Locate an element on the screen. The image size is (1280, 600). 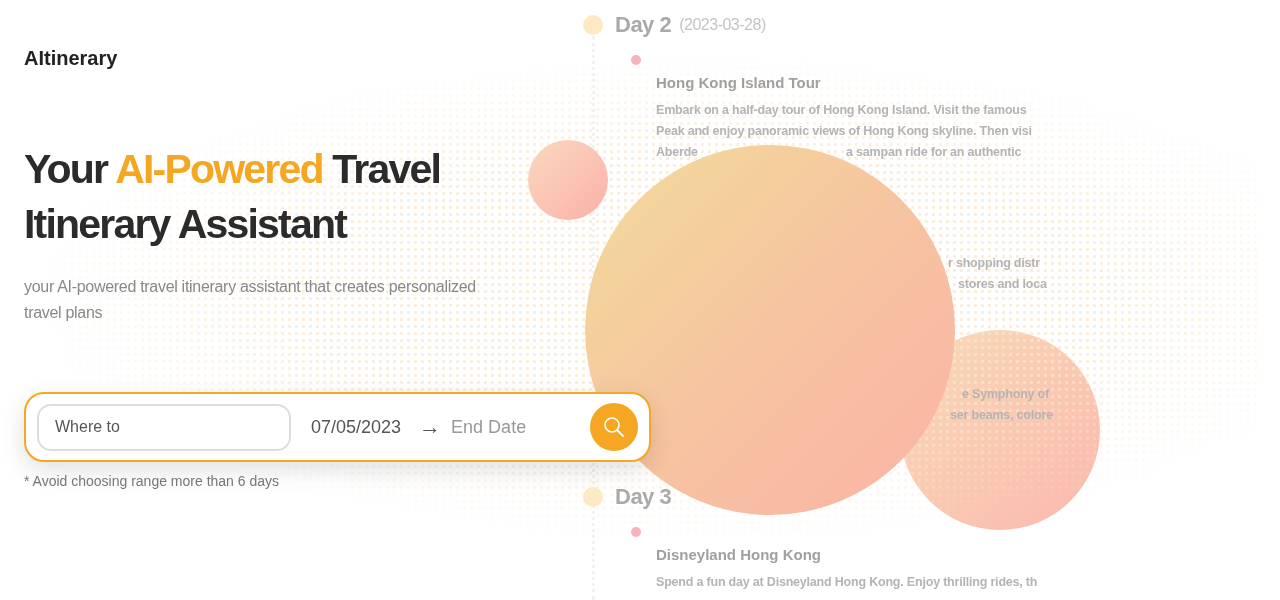
activity-description: a sampan ride for an authentic is located at coordinates (934, 152).